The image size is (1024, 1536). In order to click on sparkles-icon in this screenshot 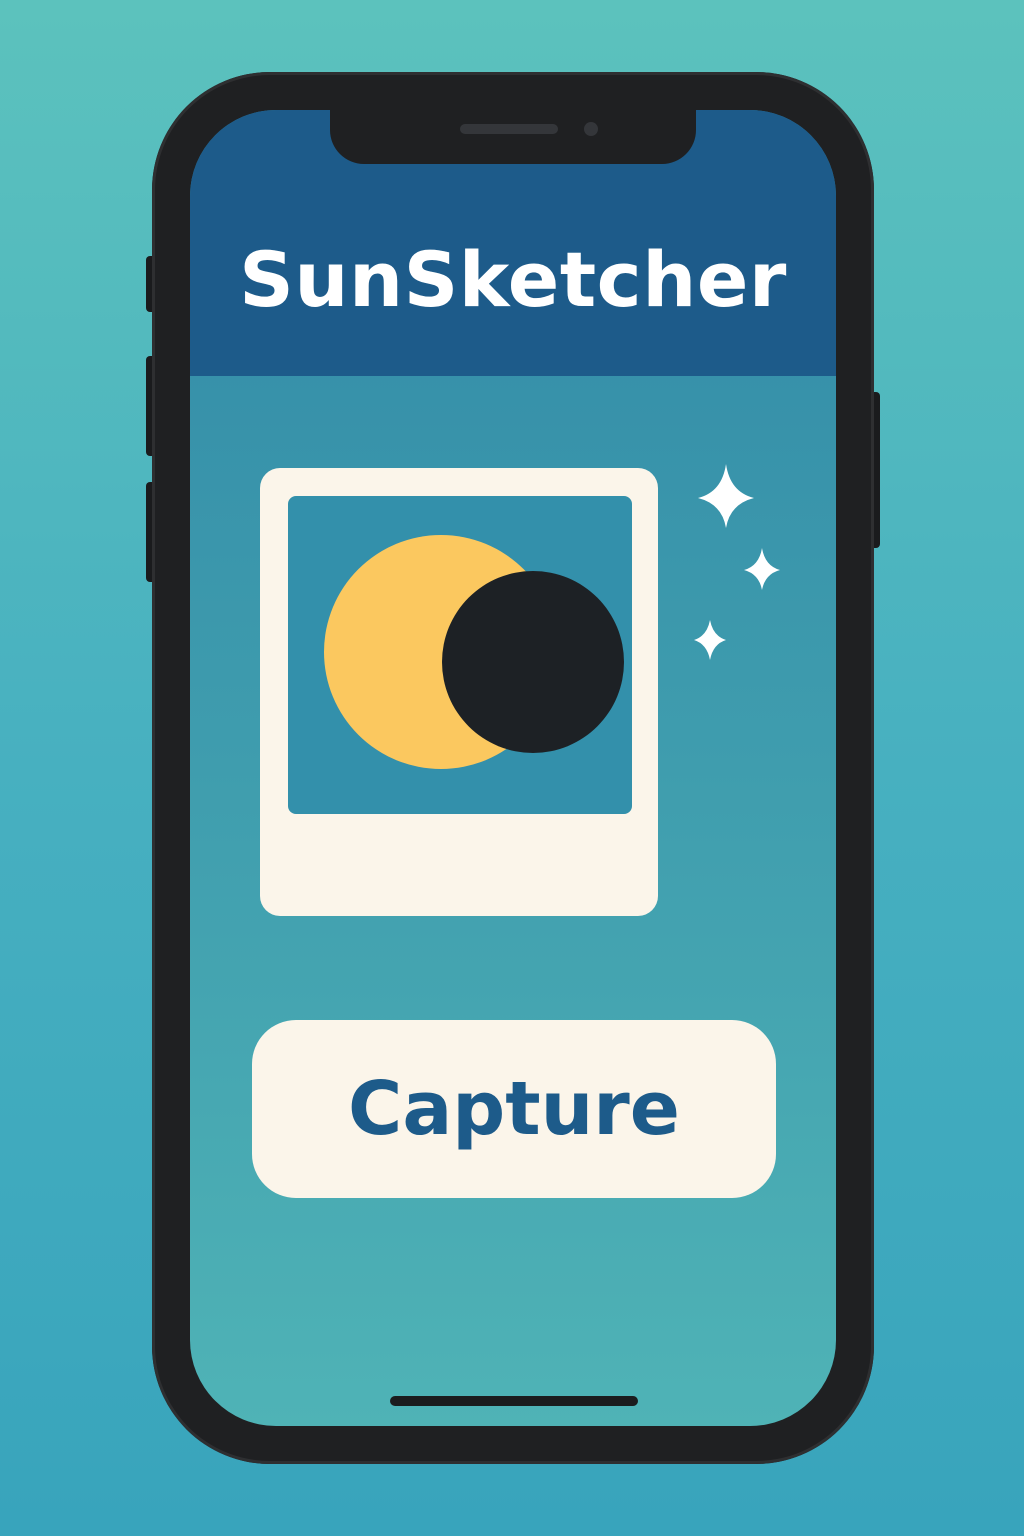, I will do `click(737, 562)`.